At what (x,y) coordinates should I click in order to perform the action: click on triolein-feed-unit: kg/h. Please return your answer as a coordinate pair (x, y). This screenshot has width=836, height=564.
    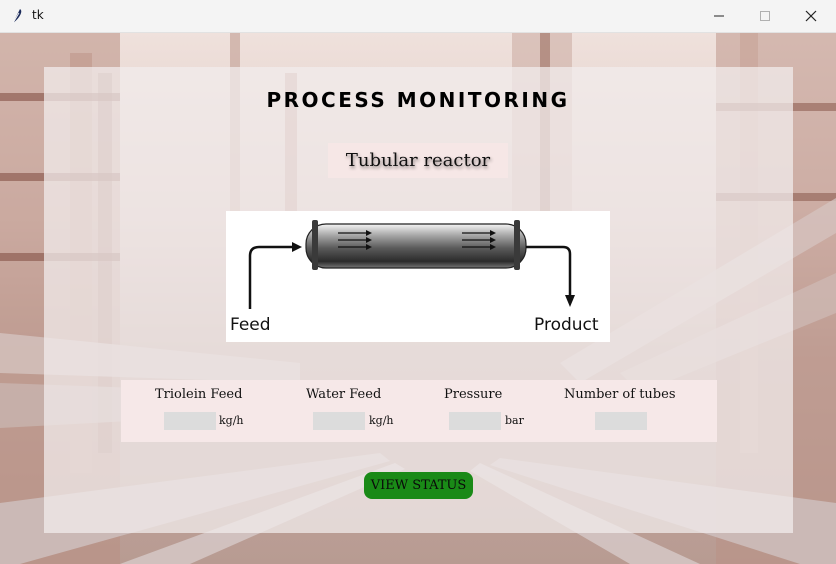
    Looking at the image, I should click on (231, 420).